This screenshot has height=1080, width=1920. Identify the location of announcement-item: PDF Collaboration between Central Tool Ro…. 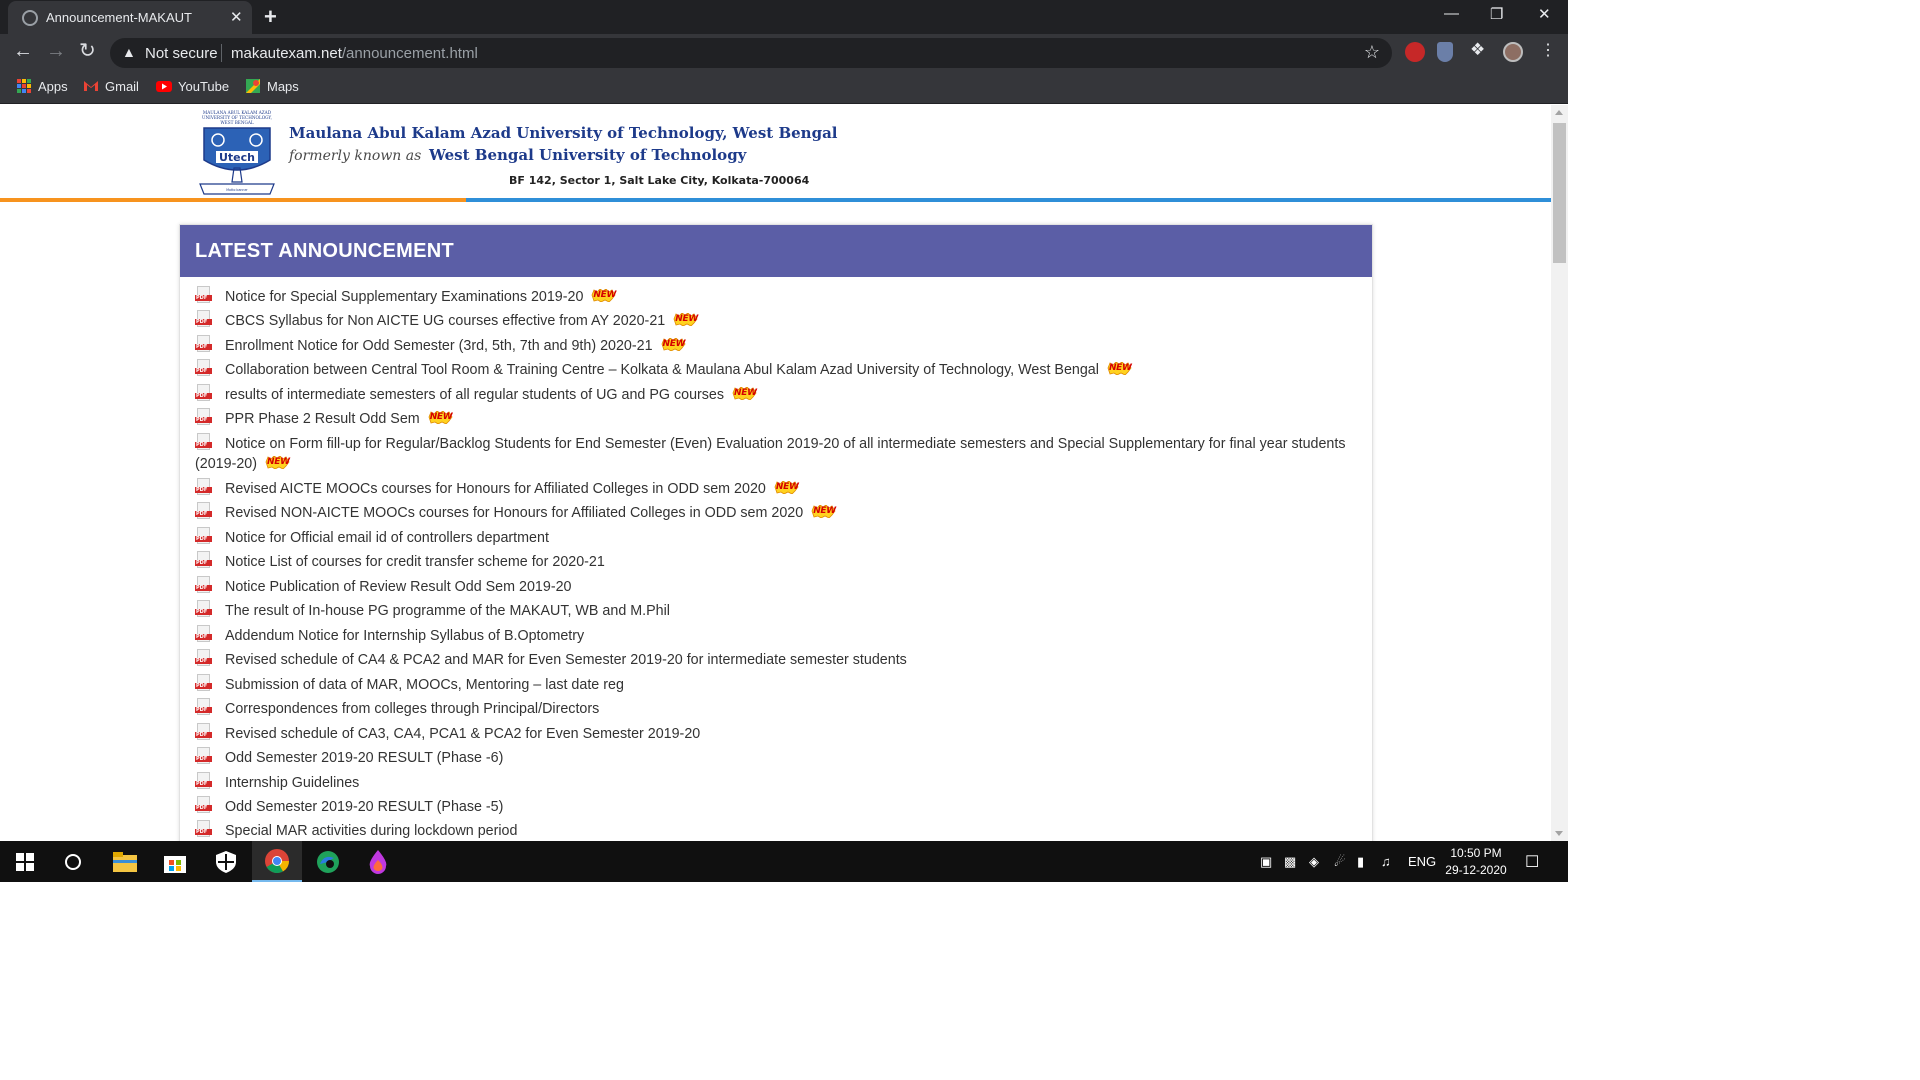
(773, 369).